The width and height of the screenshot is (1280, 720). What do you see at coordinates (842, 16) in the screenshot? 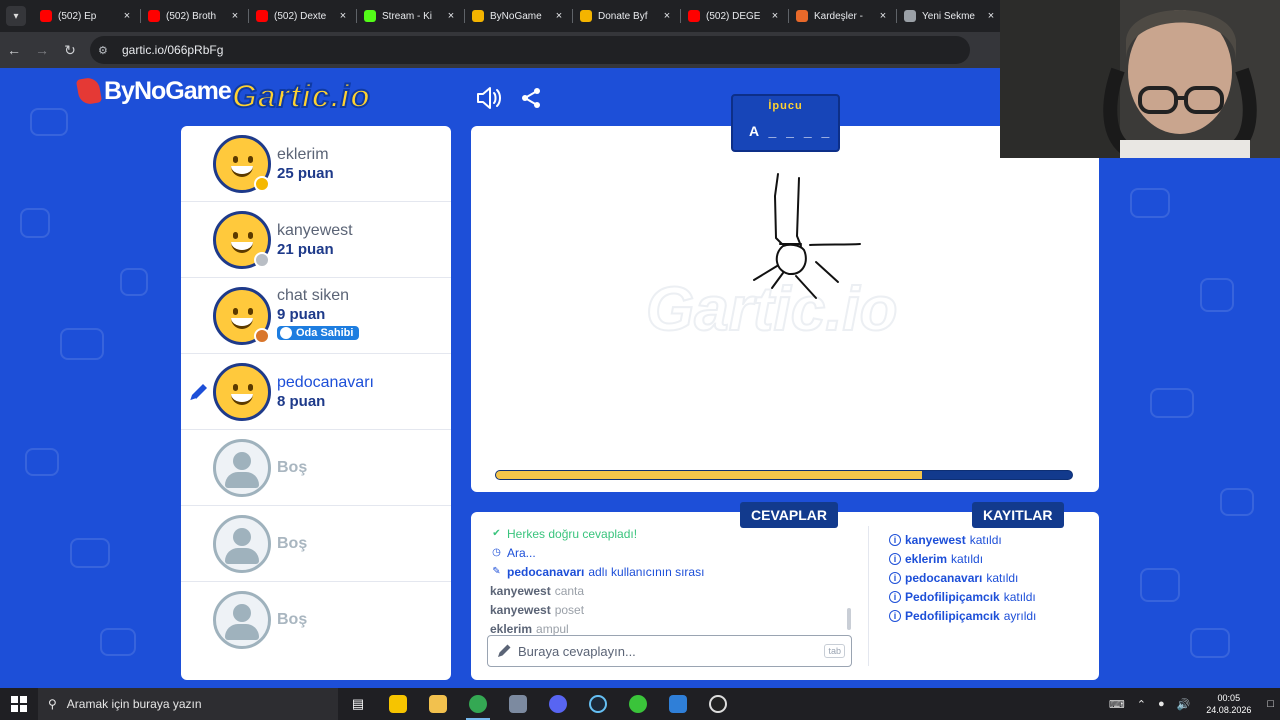
I see `browser-tab: Kardeşler - ×` at bounding box center [842, 16].